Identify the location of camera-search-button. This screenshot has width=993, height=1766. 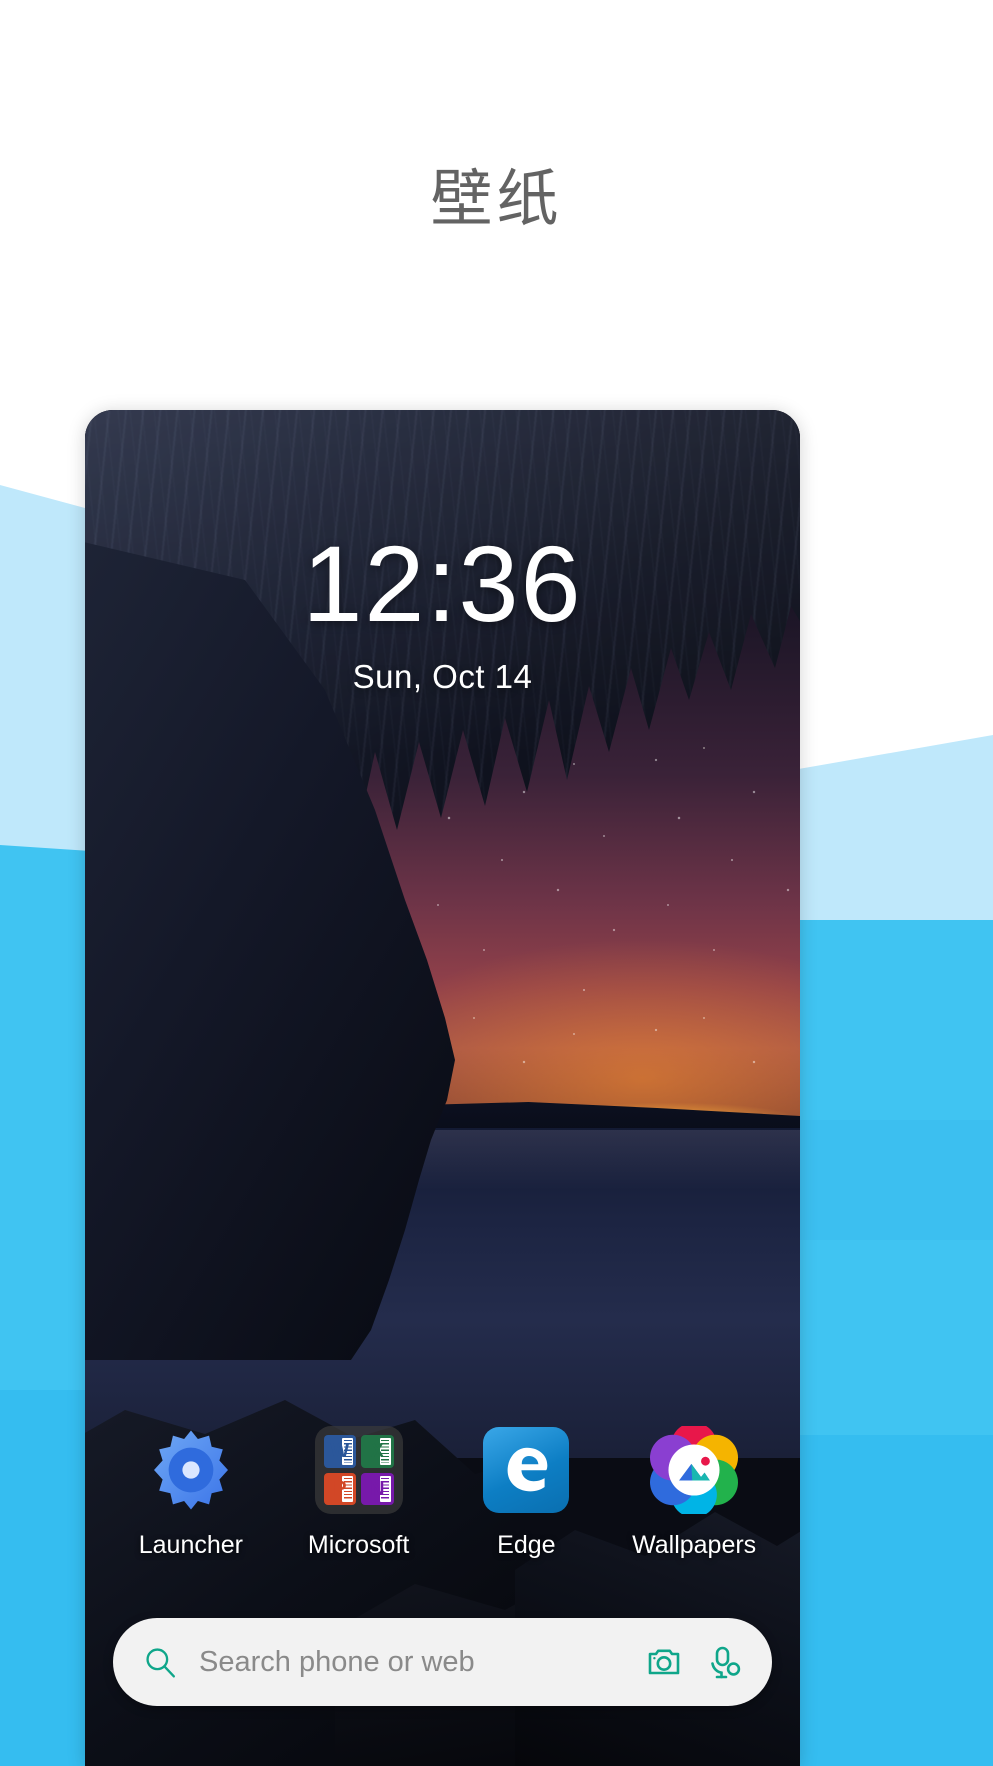
(664, 1662).